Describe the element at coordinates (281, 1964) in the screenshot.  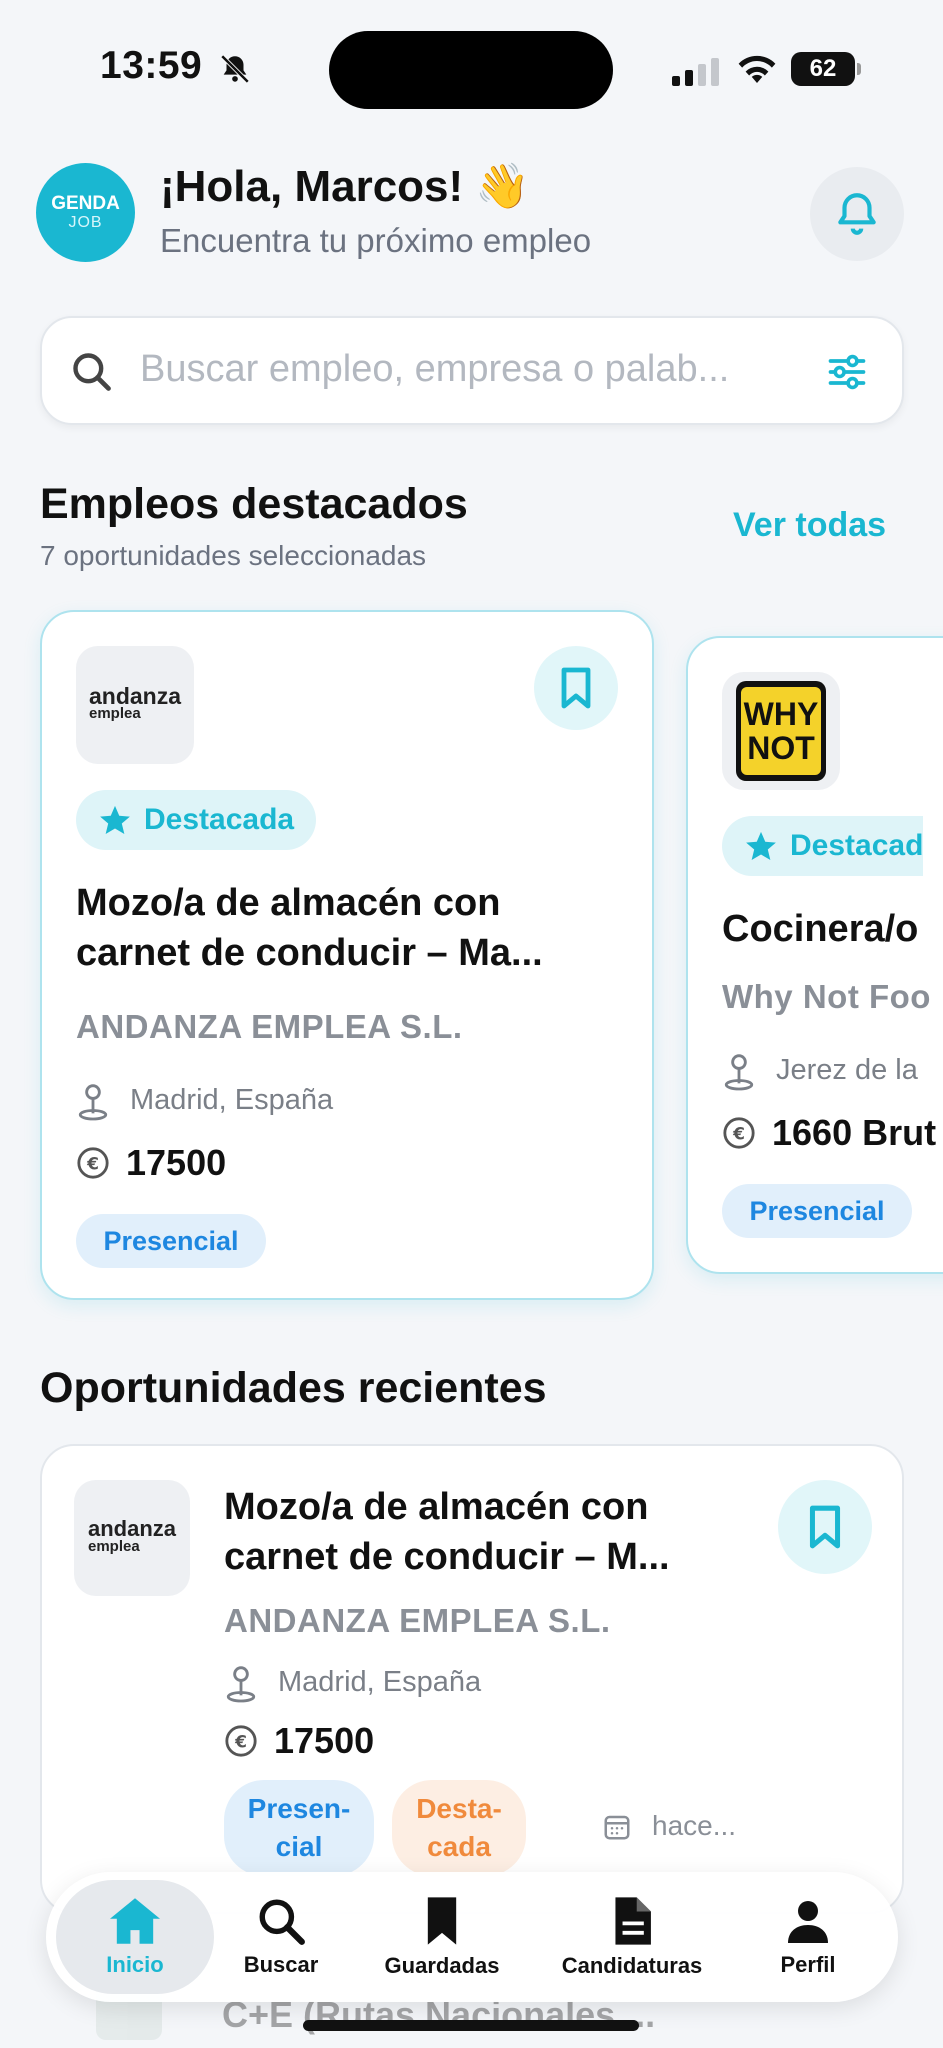
I see `tab-label: Buscar` at that location.